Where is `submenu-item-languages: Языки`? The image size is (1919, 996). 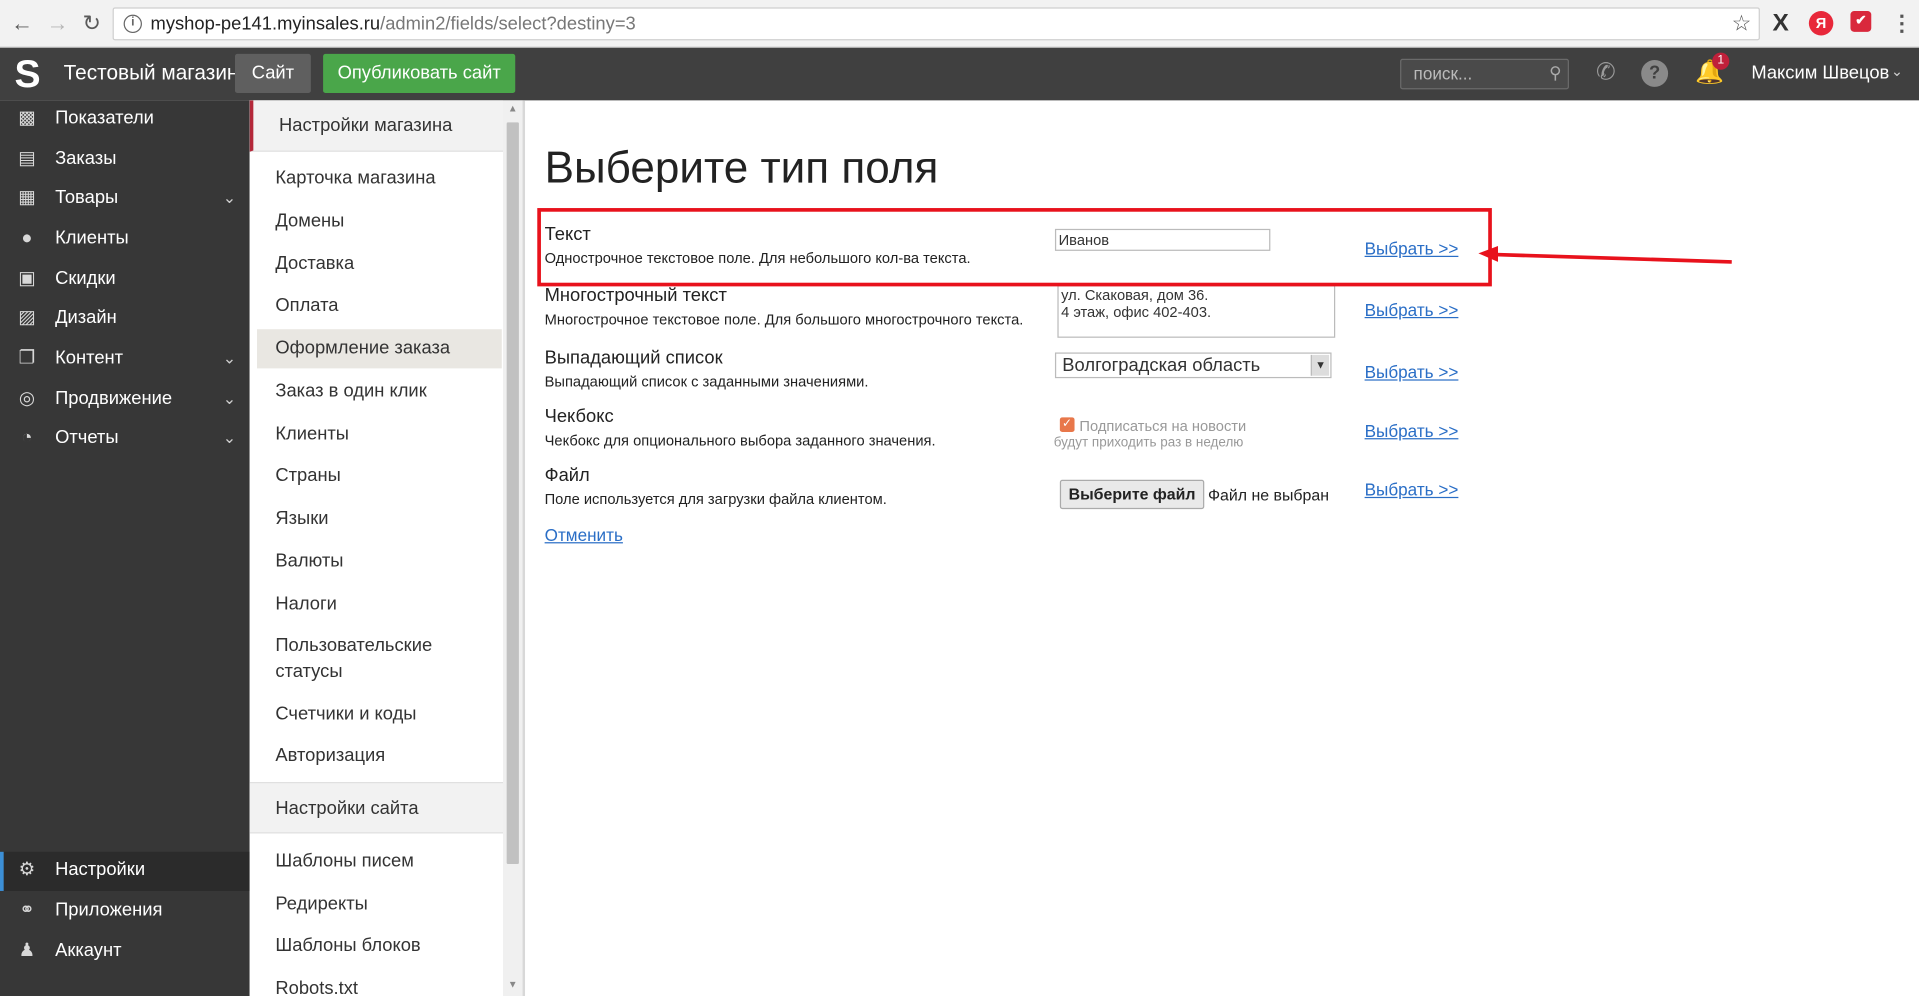 submenu-item-languages: Языки is located at coordinates (379, 518).